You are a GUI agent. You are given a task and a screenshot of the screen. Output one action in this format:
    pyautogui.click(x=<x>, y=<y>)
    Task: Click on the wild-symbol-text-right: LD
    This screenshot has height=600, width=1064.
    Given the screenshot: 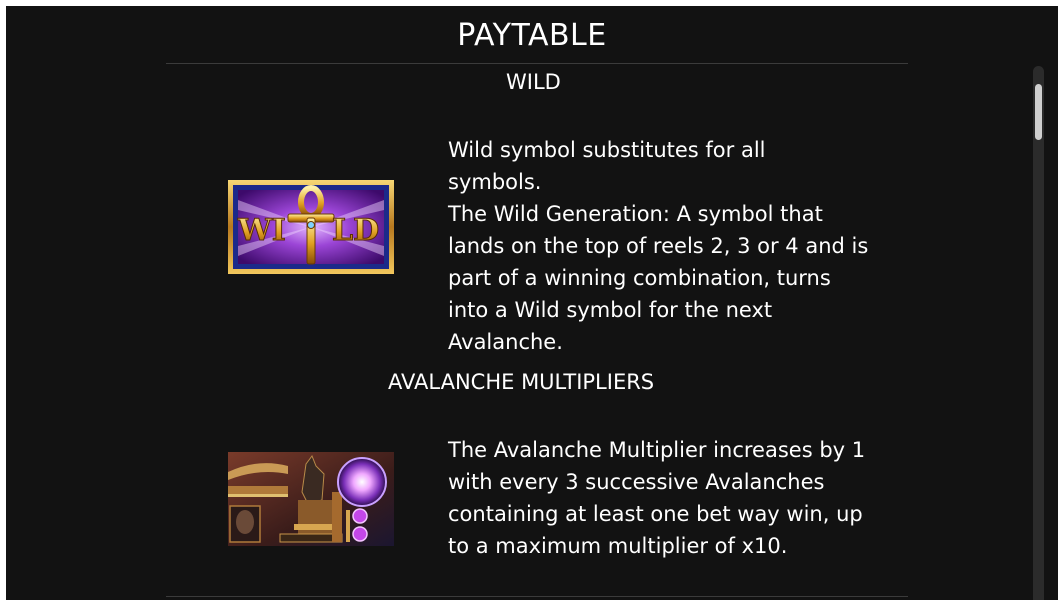 What is the action you would take?
    pyautogui.click(x=355, y=230)
    